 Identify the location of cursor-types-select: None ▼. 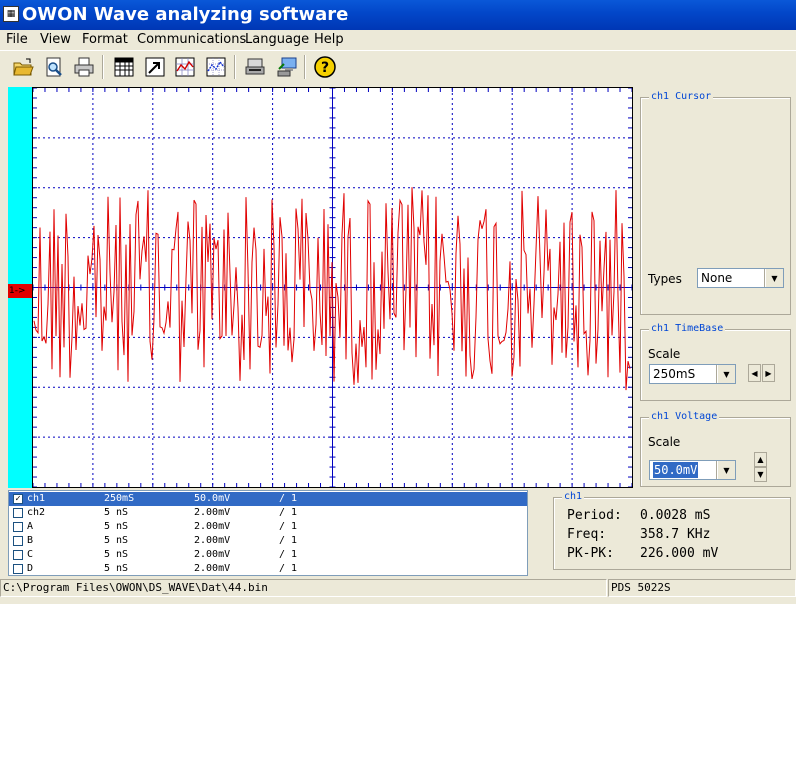
(740, 278).